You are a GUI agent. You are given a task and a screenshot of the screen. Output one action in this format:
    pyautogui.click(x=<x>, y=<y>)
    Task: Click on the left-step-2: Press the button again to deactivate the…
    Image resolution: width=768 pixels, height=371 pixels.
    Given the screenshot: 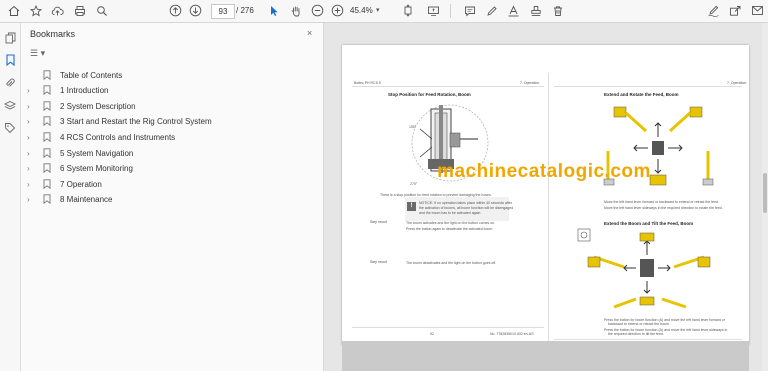 What is the action you would take?
    pyautogui.click(x=449, y=229)
    